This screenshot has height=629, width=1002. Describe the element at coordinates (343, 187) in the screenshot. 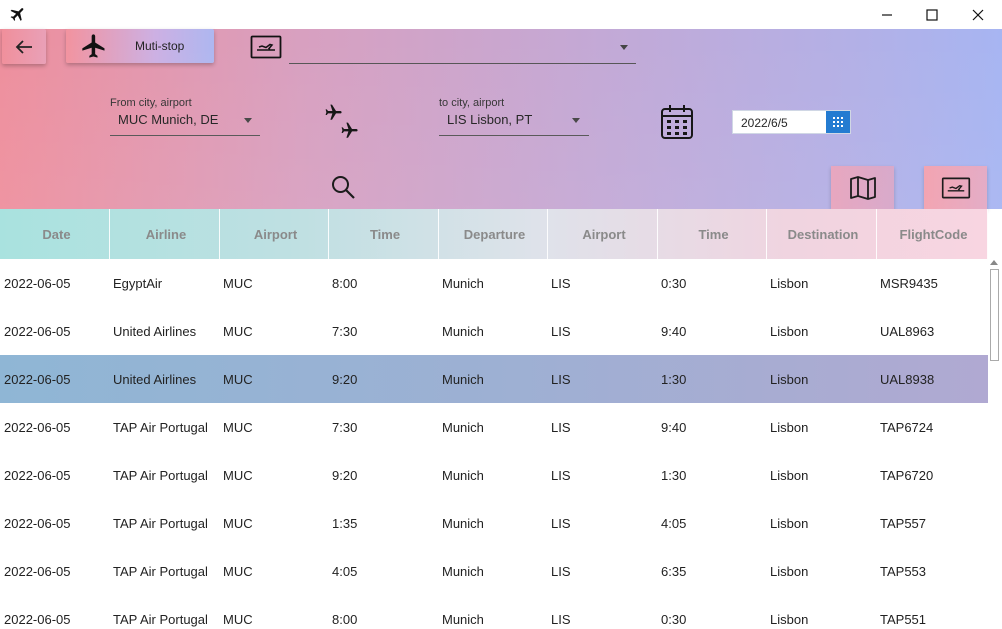

I see `search-icon` at that location.